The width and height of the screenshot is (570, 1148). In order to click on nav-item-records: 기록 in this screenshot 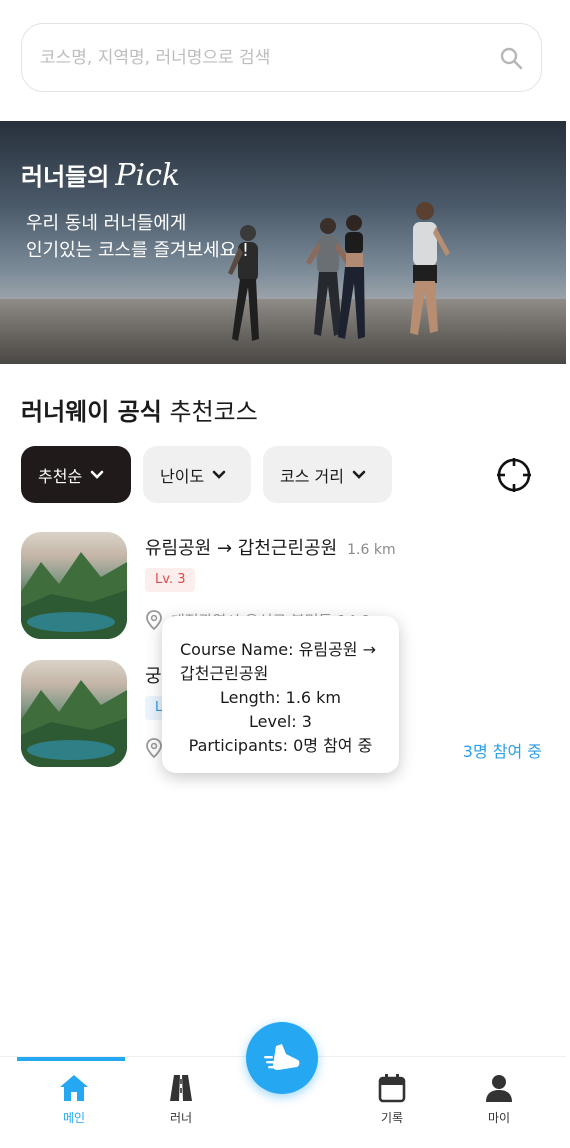, I will do `click(392, 1099)`.